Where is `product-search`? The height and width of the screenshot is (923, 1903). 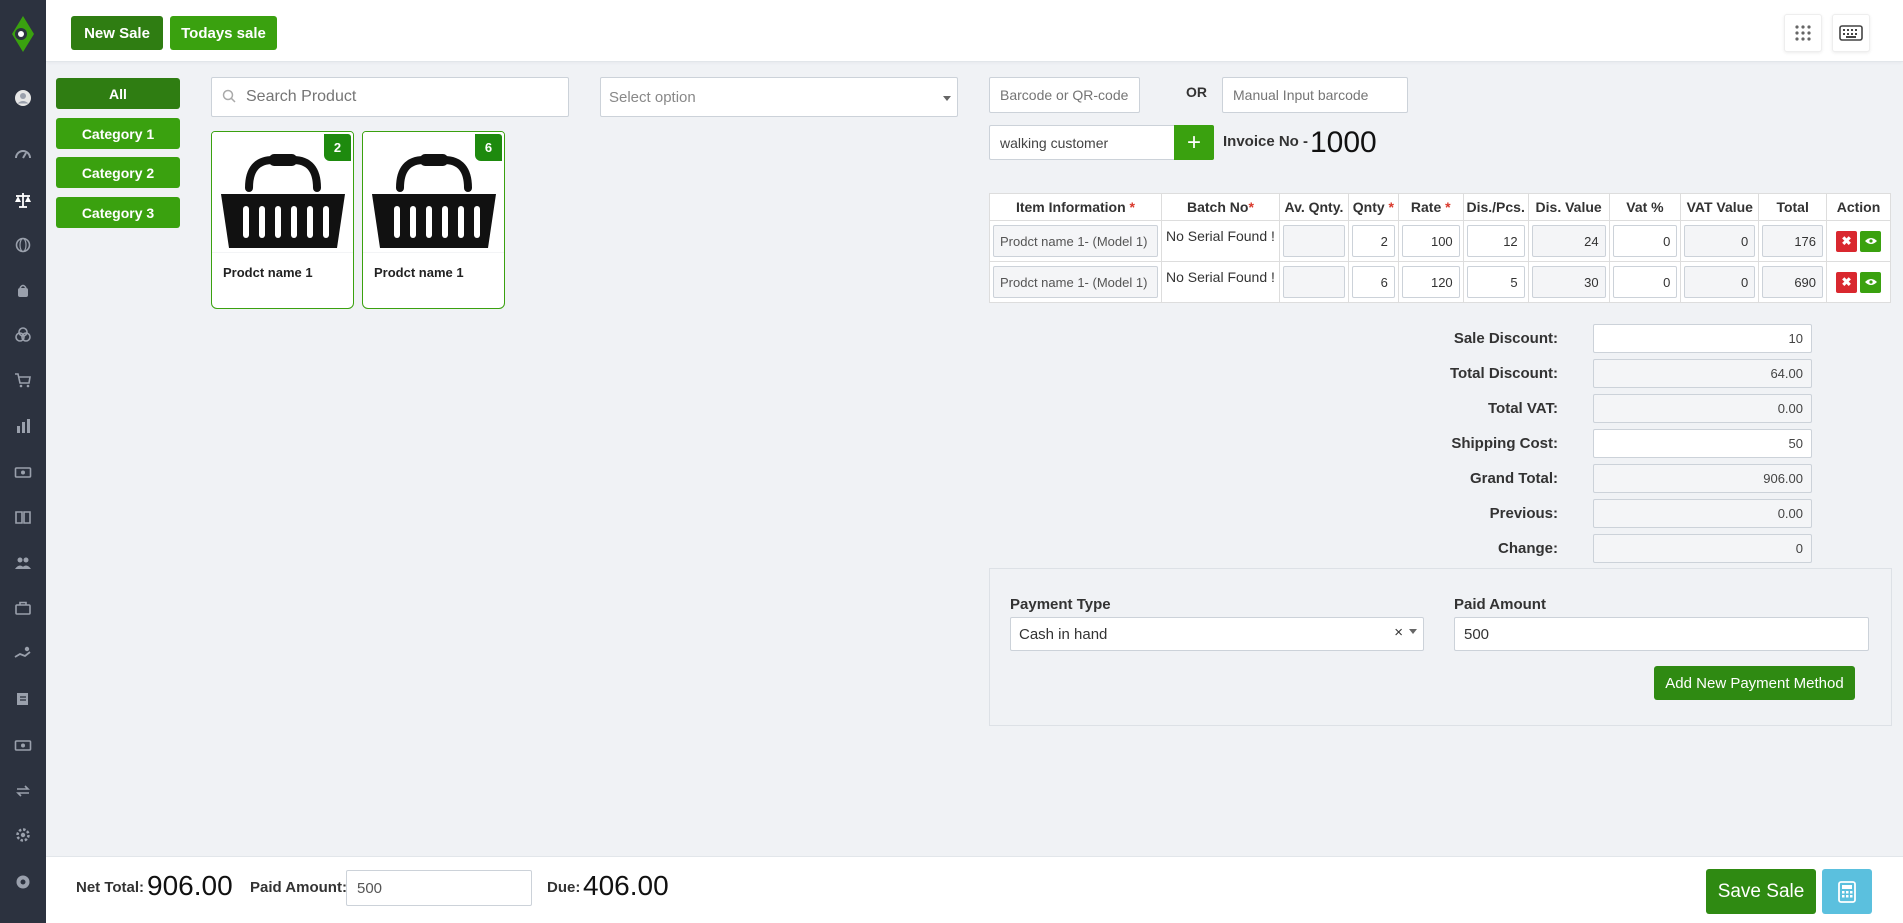 product-search is located at coordinates (390, 97).